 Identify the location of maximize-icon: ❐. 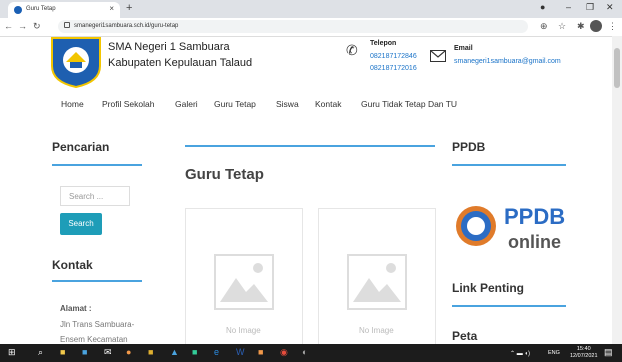
(590, 7).